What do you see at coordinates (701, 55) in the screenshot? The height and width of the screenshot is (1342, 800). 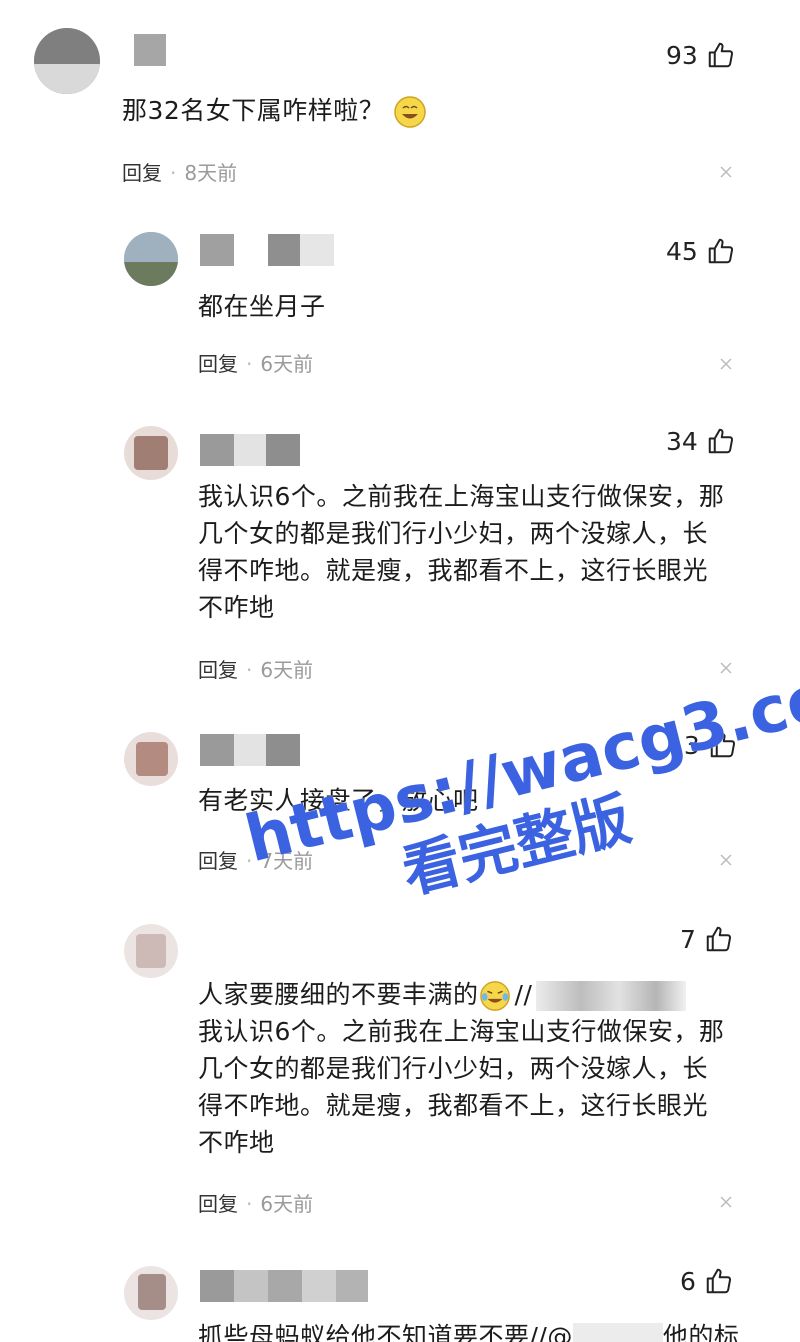 I see `like-button: 93` at bounding box center [701, 55].